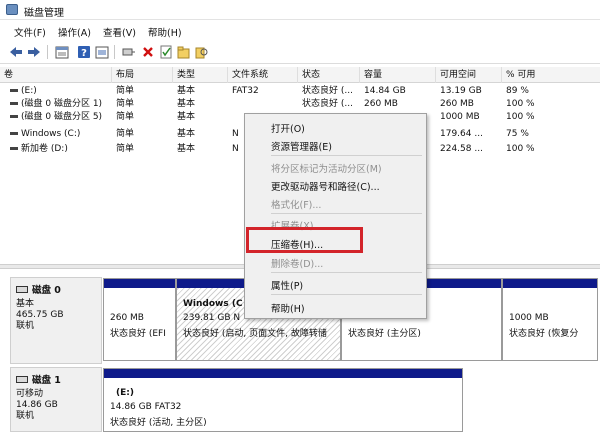  Describe the element at coordinates (125, 393) in the screenshot. I see `partition-title: (E:)` at that location.